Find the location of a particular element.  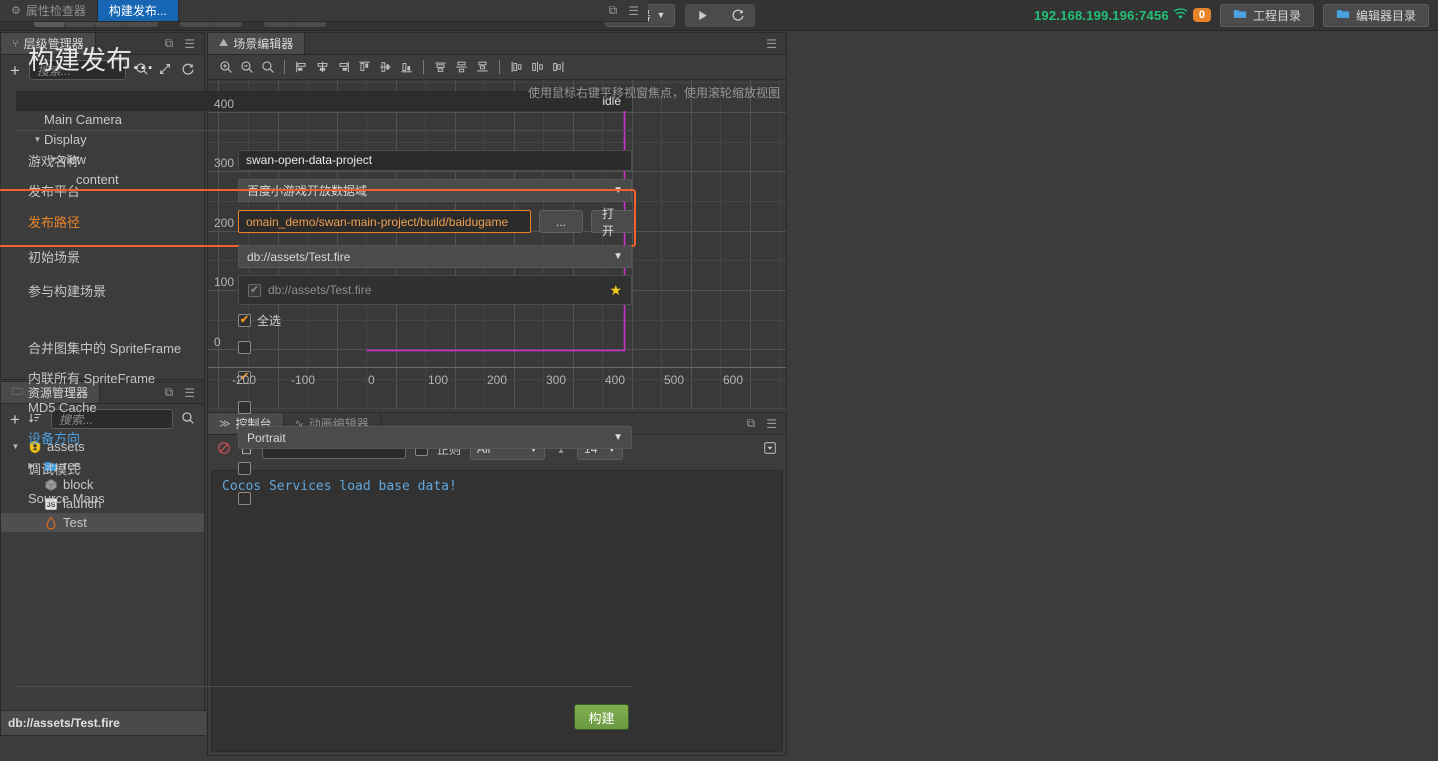

editor-dir-button: 编辑器目录 is located at coordinates (1376, 15).